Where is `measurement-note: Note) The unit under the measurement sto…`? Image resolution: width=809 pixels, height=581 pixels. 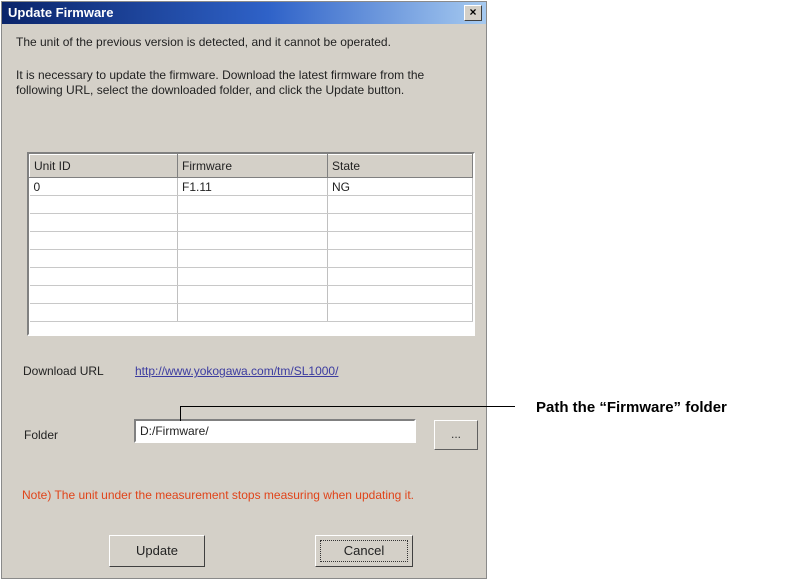 measurement-note: Note) The unit under the measurement sto… is located at coordinates (218, 495).